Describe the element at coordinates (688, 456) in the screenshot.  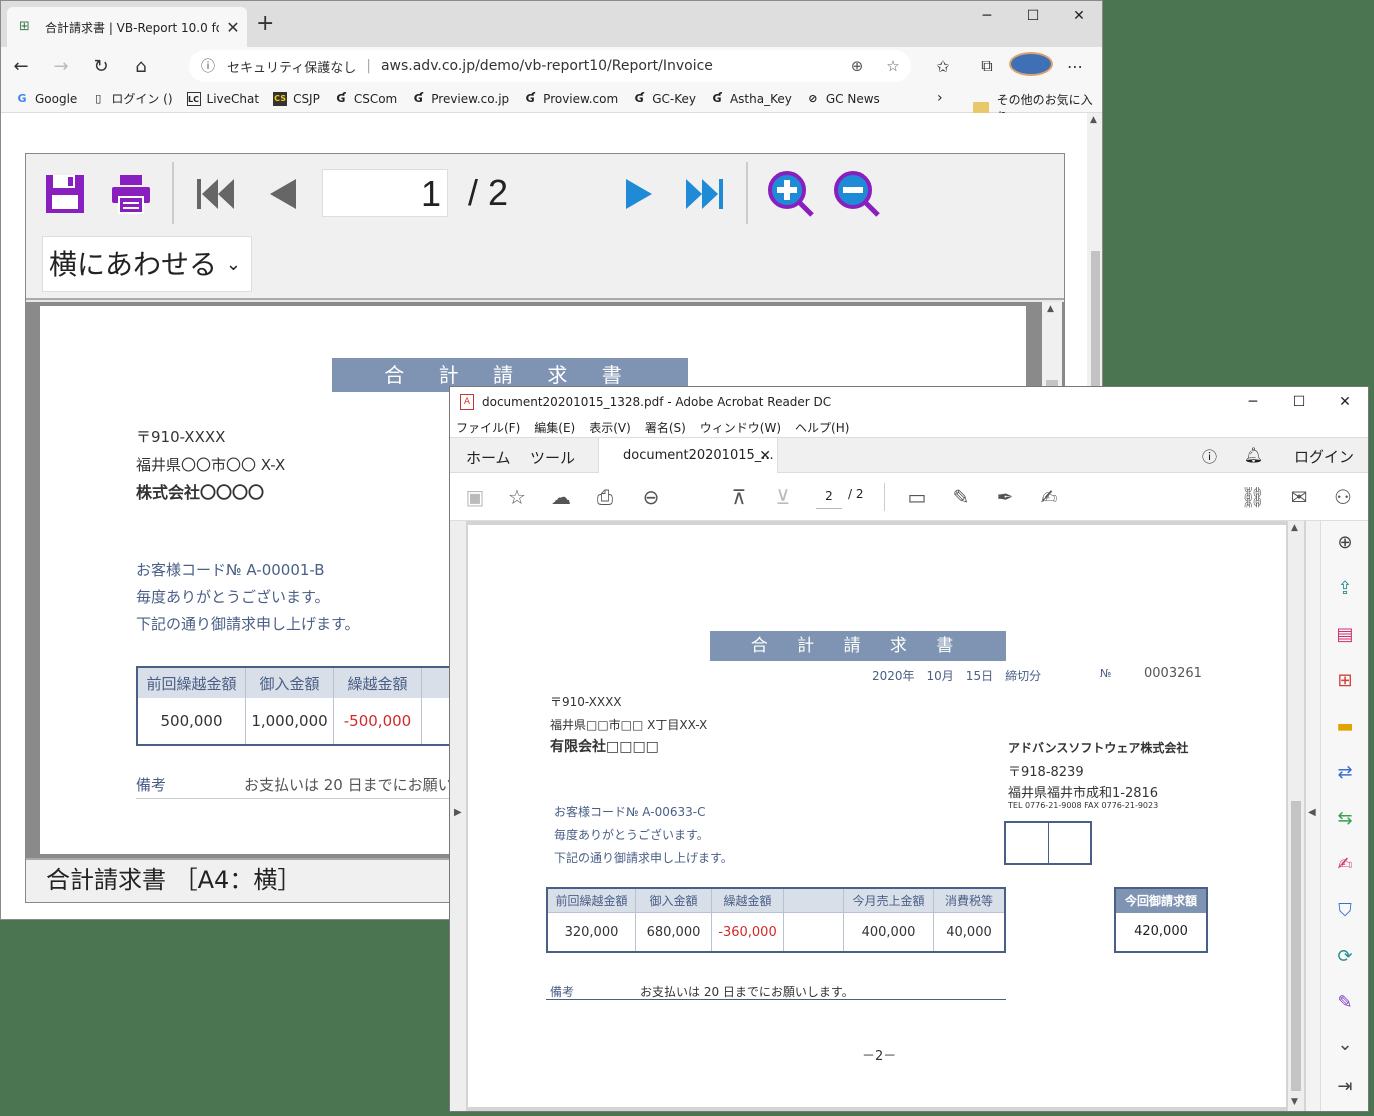
I see `tab-document: document20201015_... ✕` at that location.